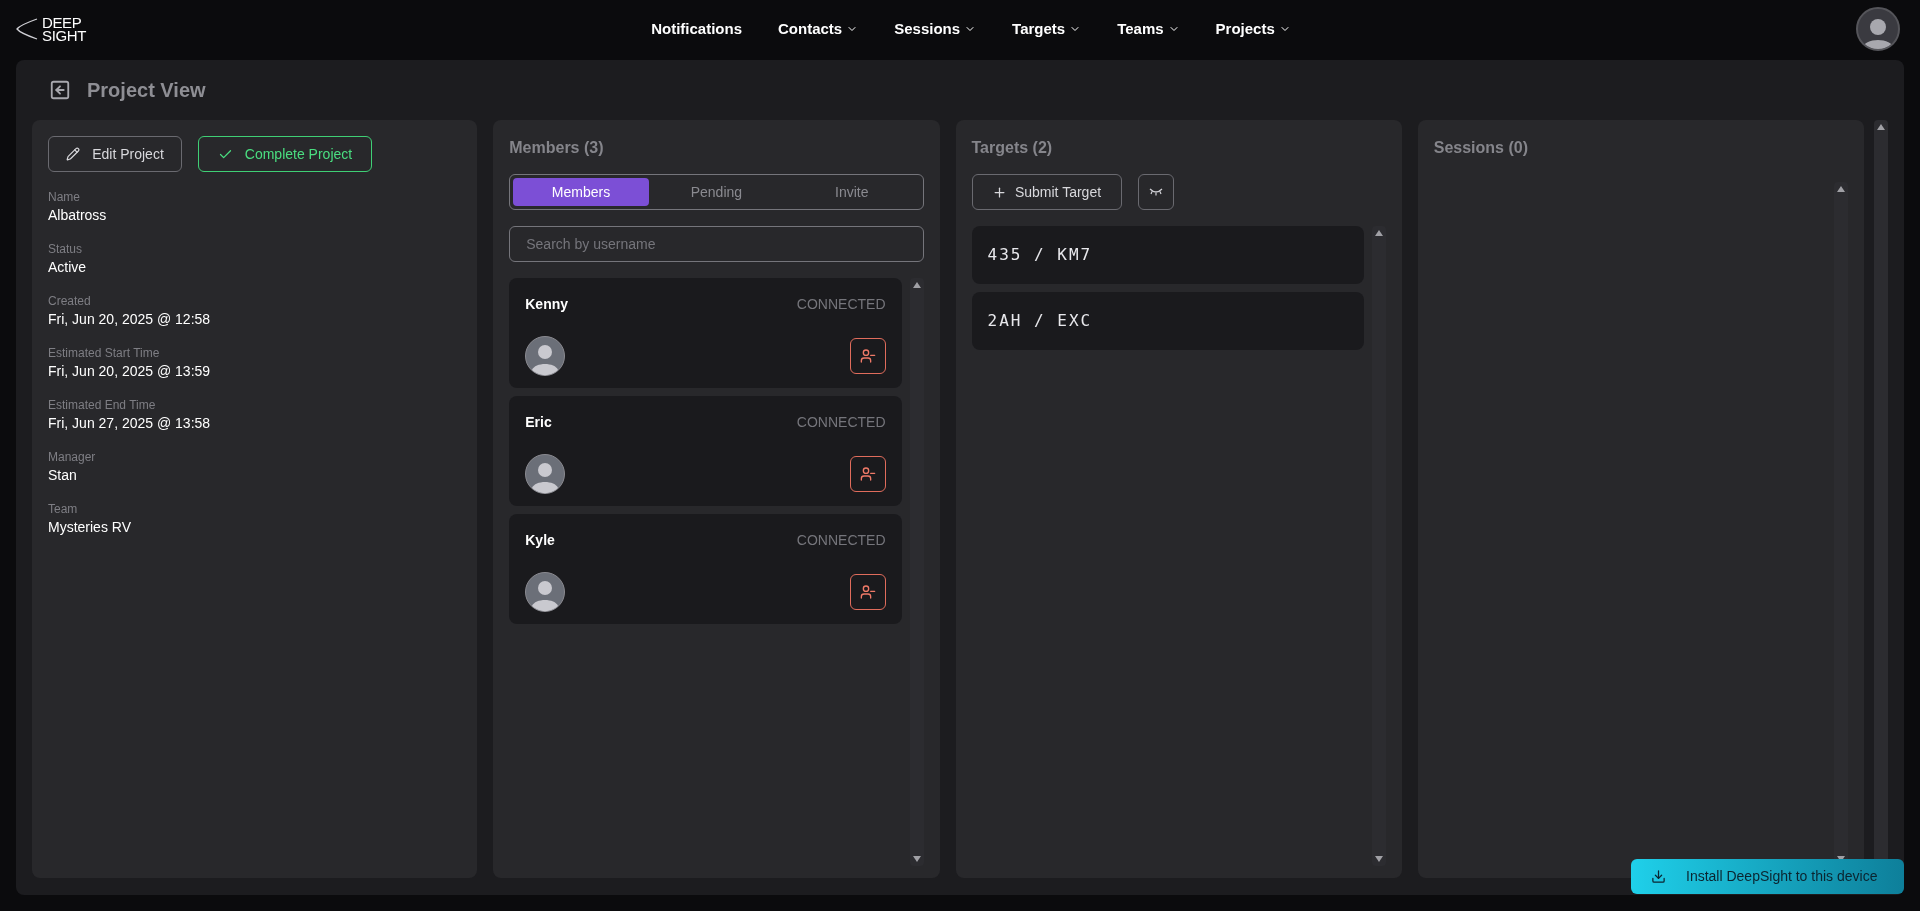 This screenshot has width=1920, height=911. Describe the element at coordinates (999, 192) in the screenshot. I see `plus-icon` at that location.